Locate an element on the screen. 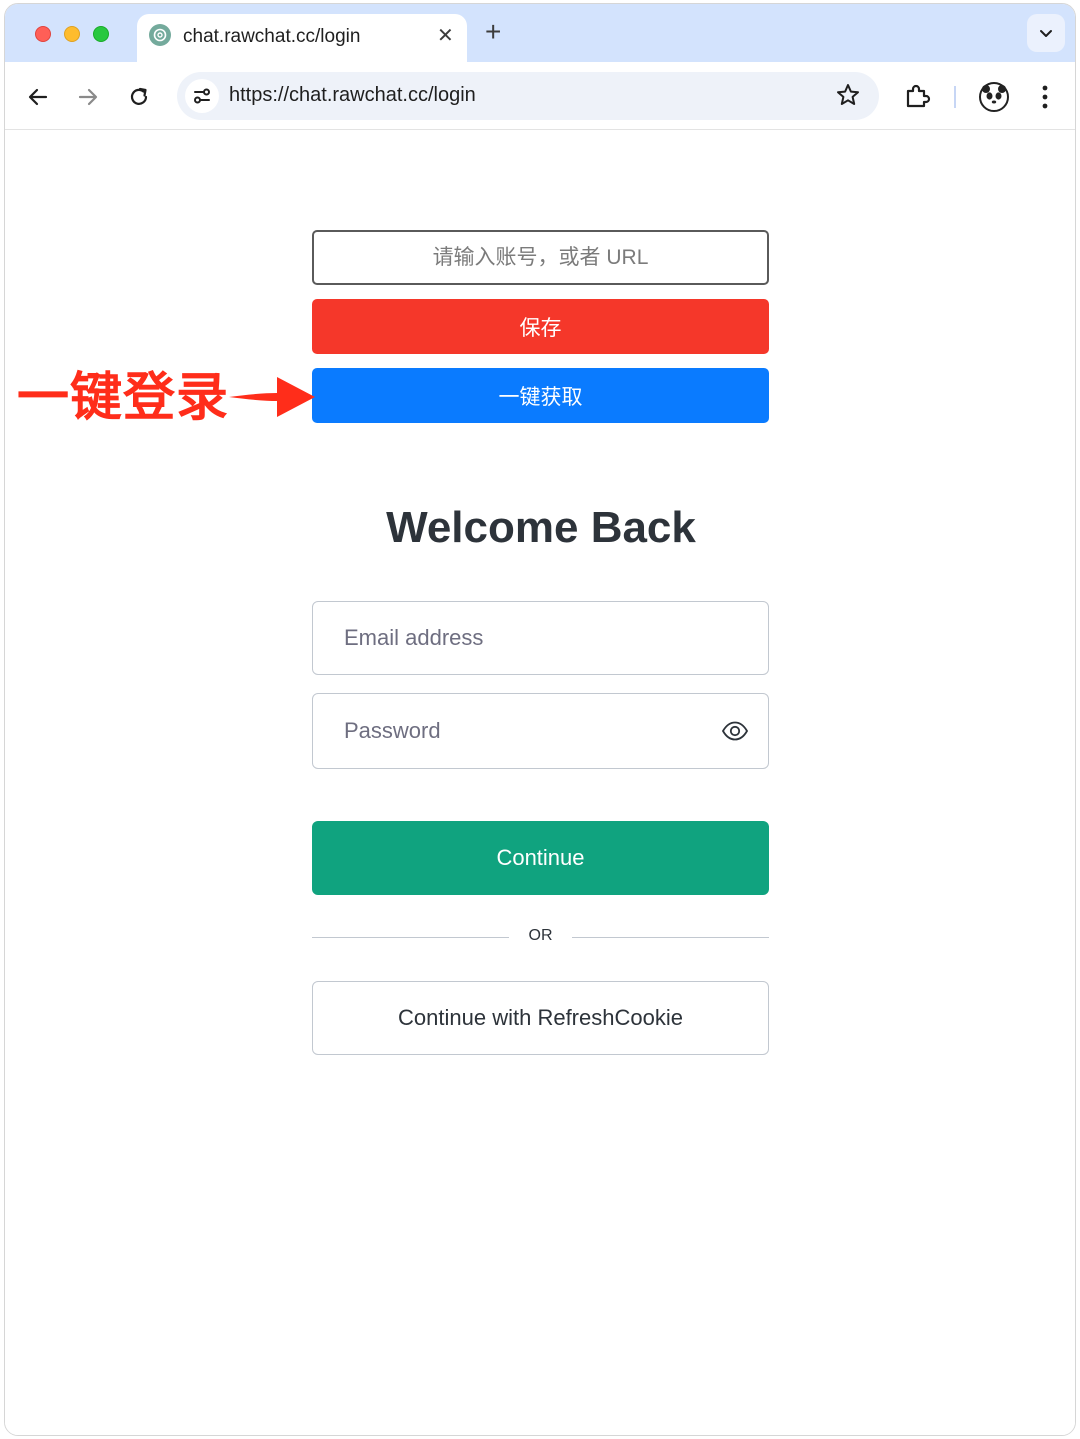  page-title: Welcome Back is located at coordinates (541, 527).